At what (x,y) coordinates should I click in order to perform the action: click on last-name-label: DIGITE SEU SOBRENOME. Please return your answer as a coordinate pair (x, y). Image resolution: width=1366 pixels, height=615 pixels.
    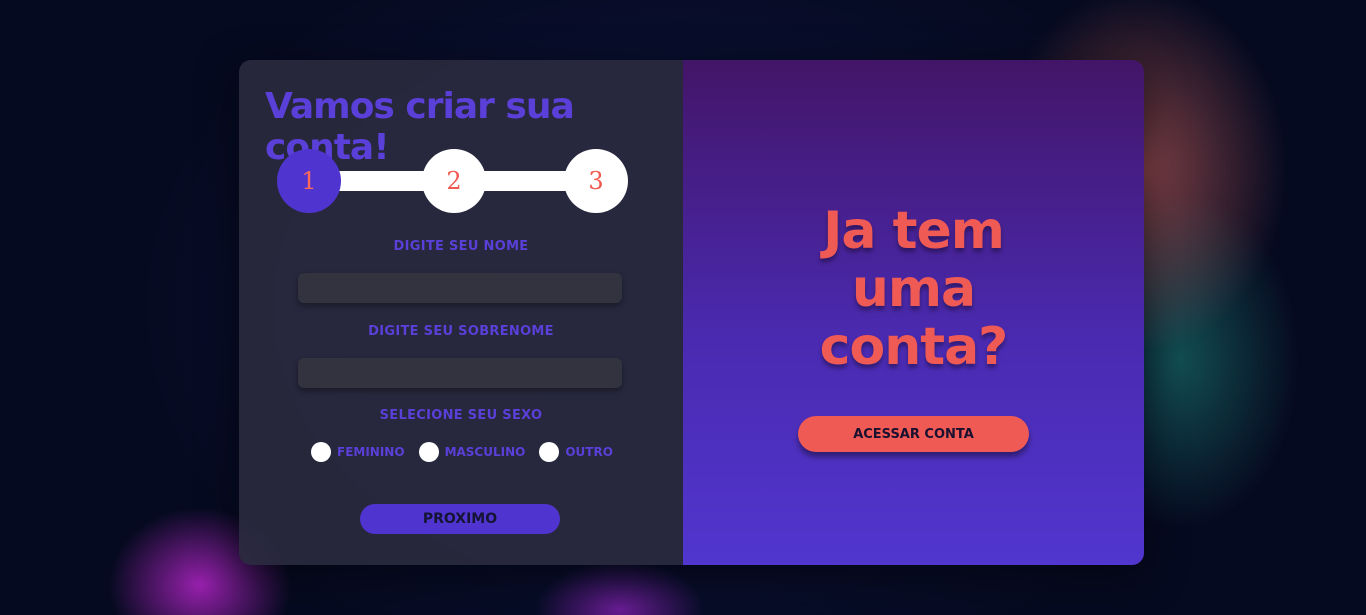
    Looking at the image, I should click on (461, 331).